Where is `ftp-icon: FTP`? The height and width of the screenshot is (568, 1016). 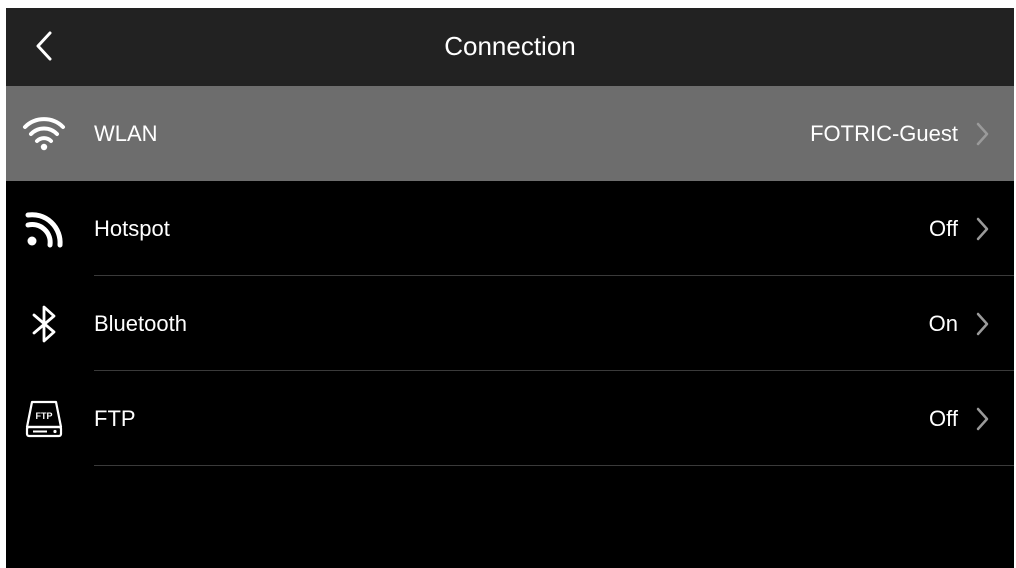 ftp-icon: FTP is located at coordinates (44, 419).